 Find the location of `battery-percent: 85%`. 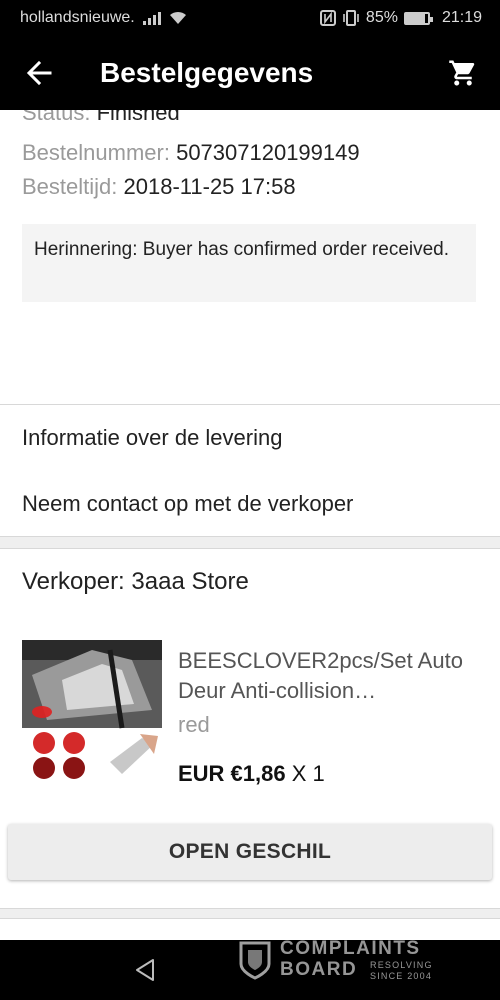

battery-percent: 85% is located at coordinates (381, 17).